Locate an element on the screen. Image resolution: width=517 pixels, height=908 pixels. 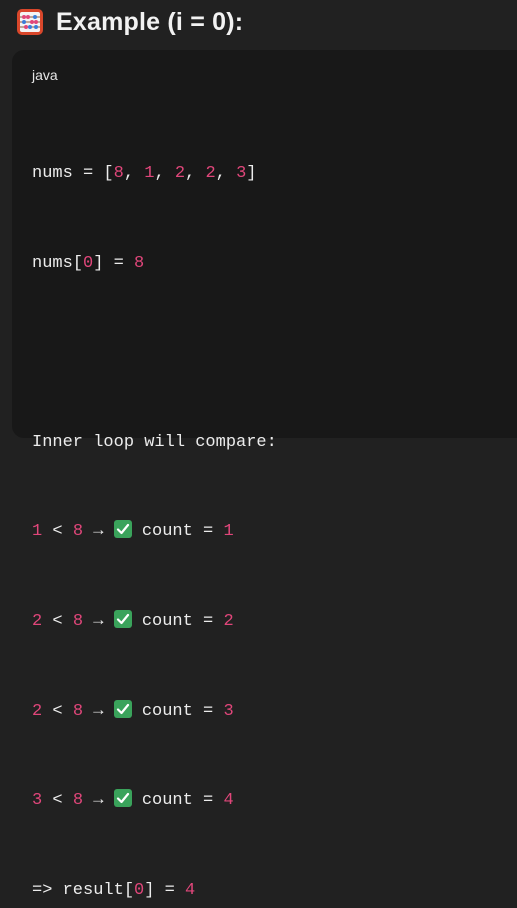
compare-row: 2 < 8 → count = 3 is located at coordinates (154, 712).